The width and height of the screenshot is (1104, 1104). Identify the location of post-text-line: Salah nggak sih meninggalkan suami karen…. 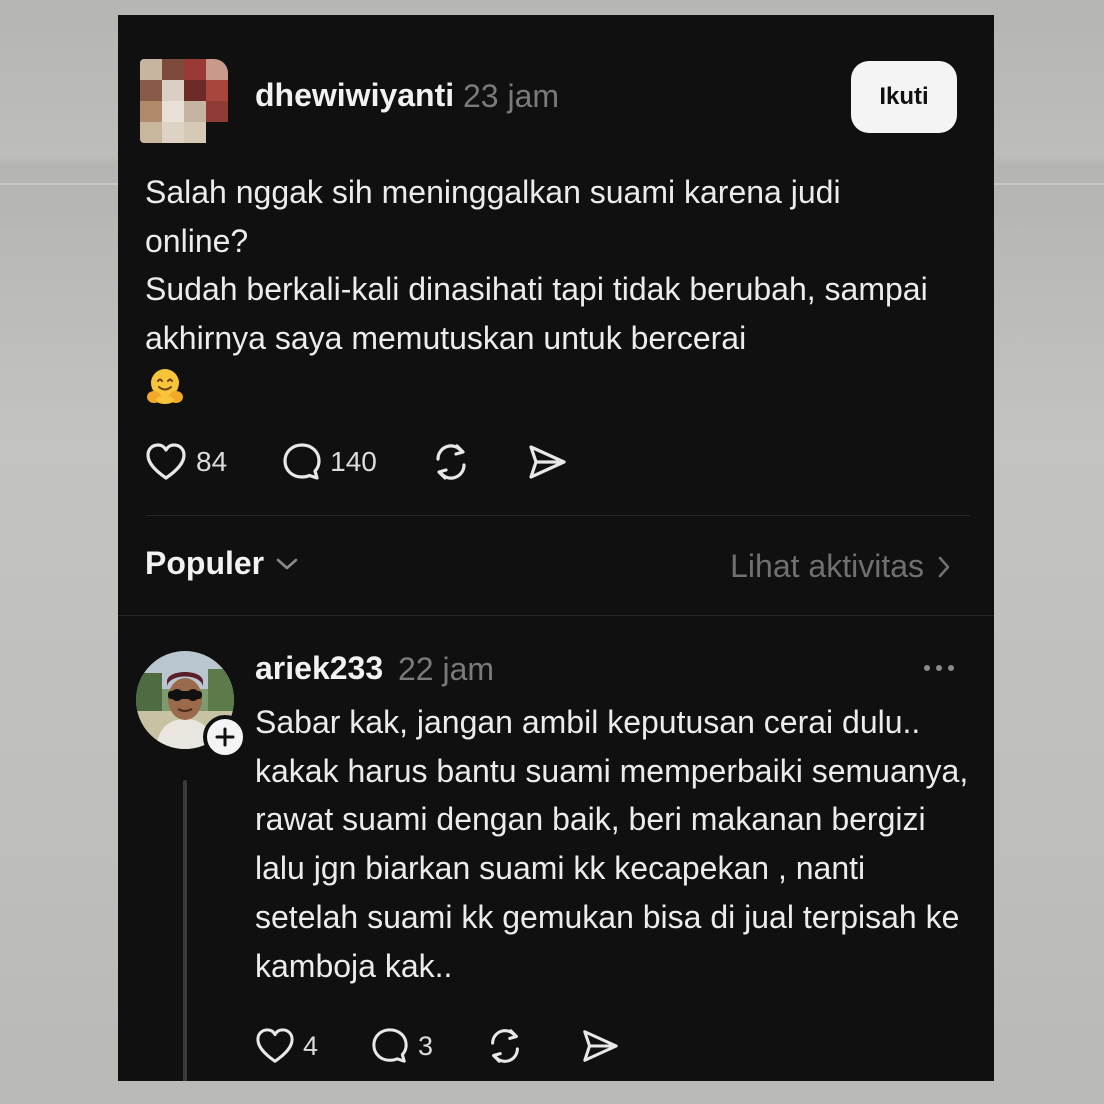
(493, 216).